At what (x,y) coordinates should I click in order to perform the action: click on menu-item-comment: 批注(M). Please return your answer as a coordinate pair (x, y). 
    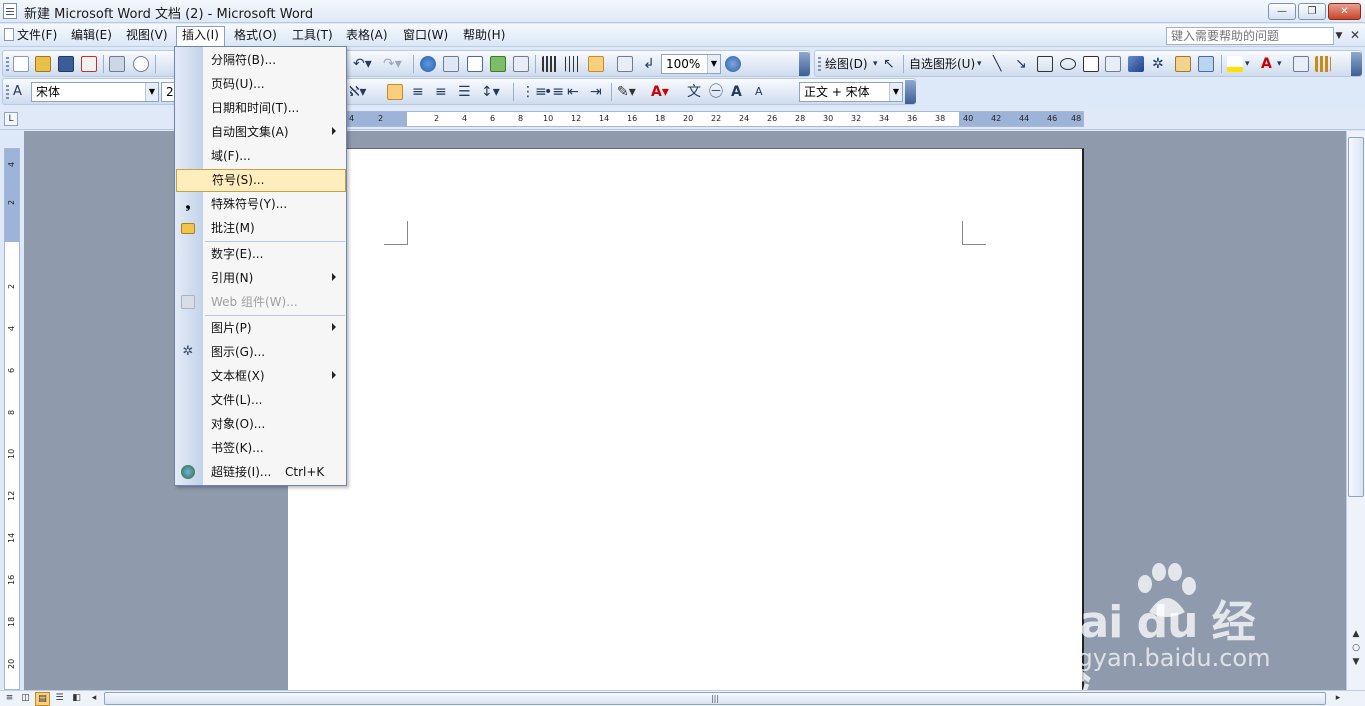
    Looking at the image, I should click on (260, 228).